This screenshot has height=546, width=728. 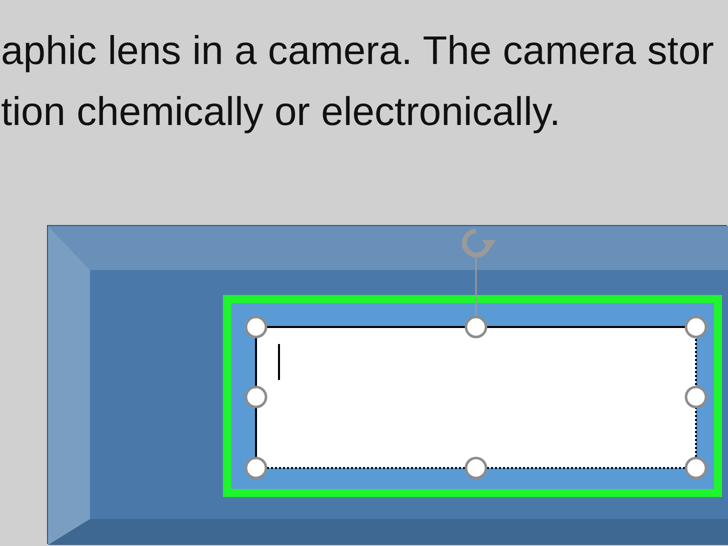 What do you see at coordinates (479, 243) in the screenshot?
I see `rotate-handle-icon` at bounding box center [479, 243].